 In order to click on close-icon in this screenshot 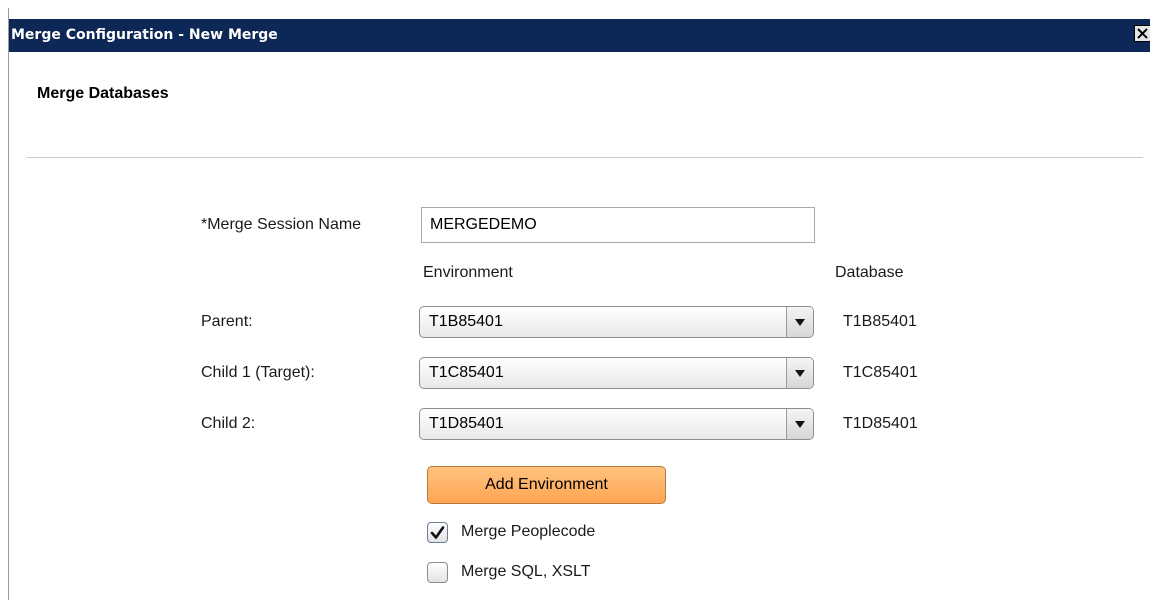, I will do `click(1142, 33)`.